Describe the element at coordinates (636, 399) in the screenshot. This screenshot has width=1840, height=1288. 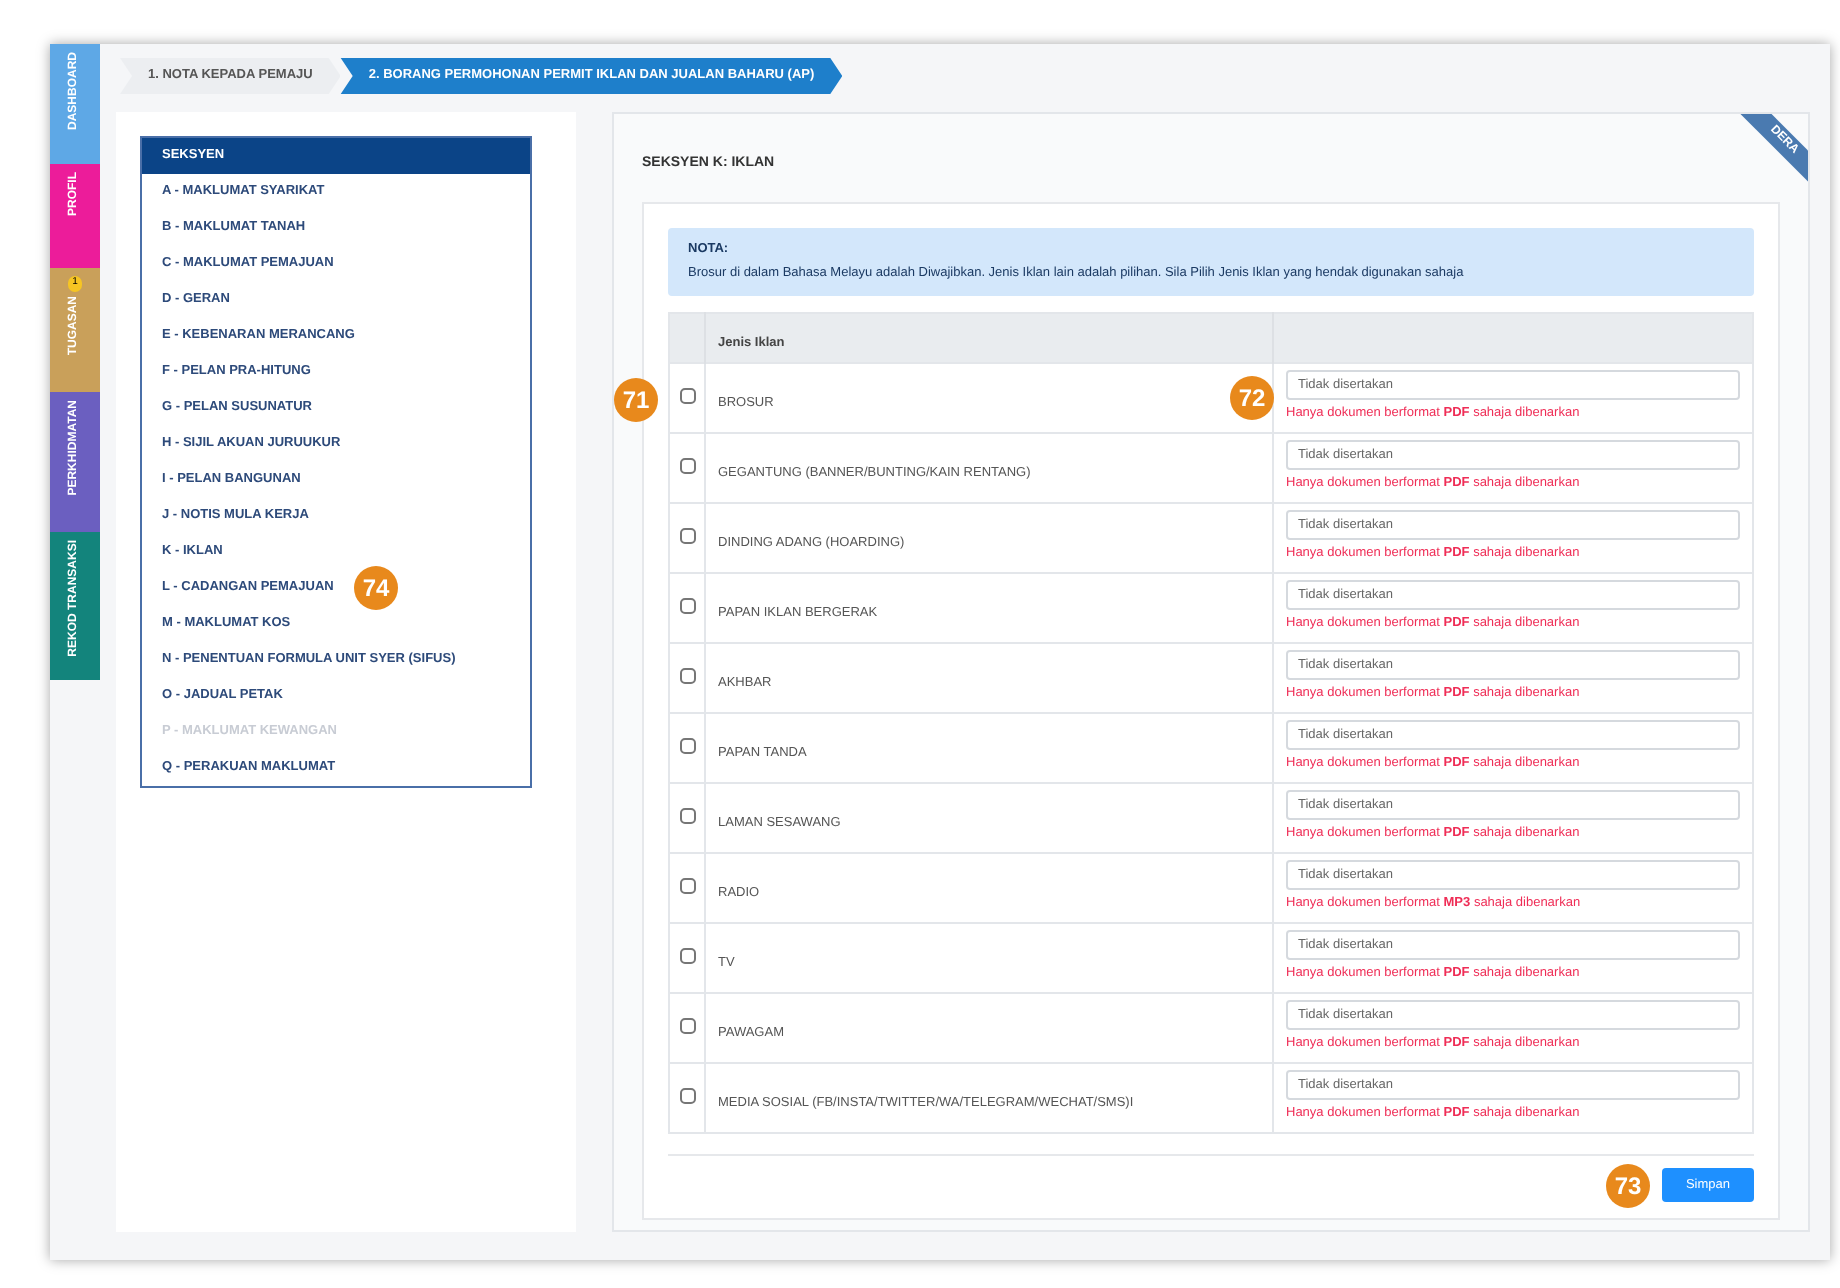
I see `callout-marker: 71` at that location.